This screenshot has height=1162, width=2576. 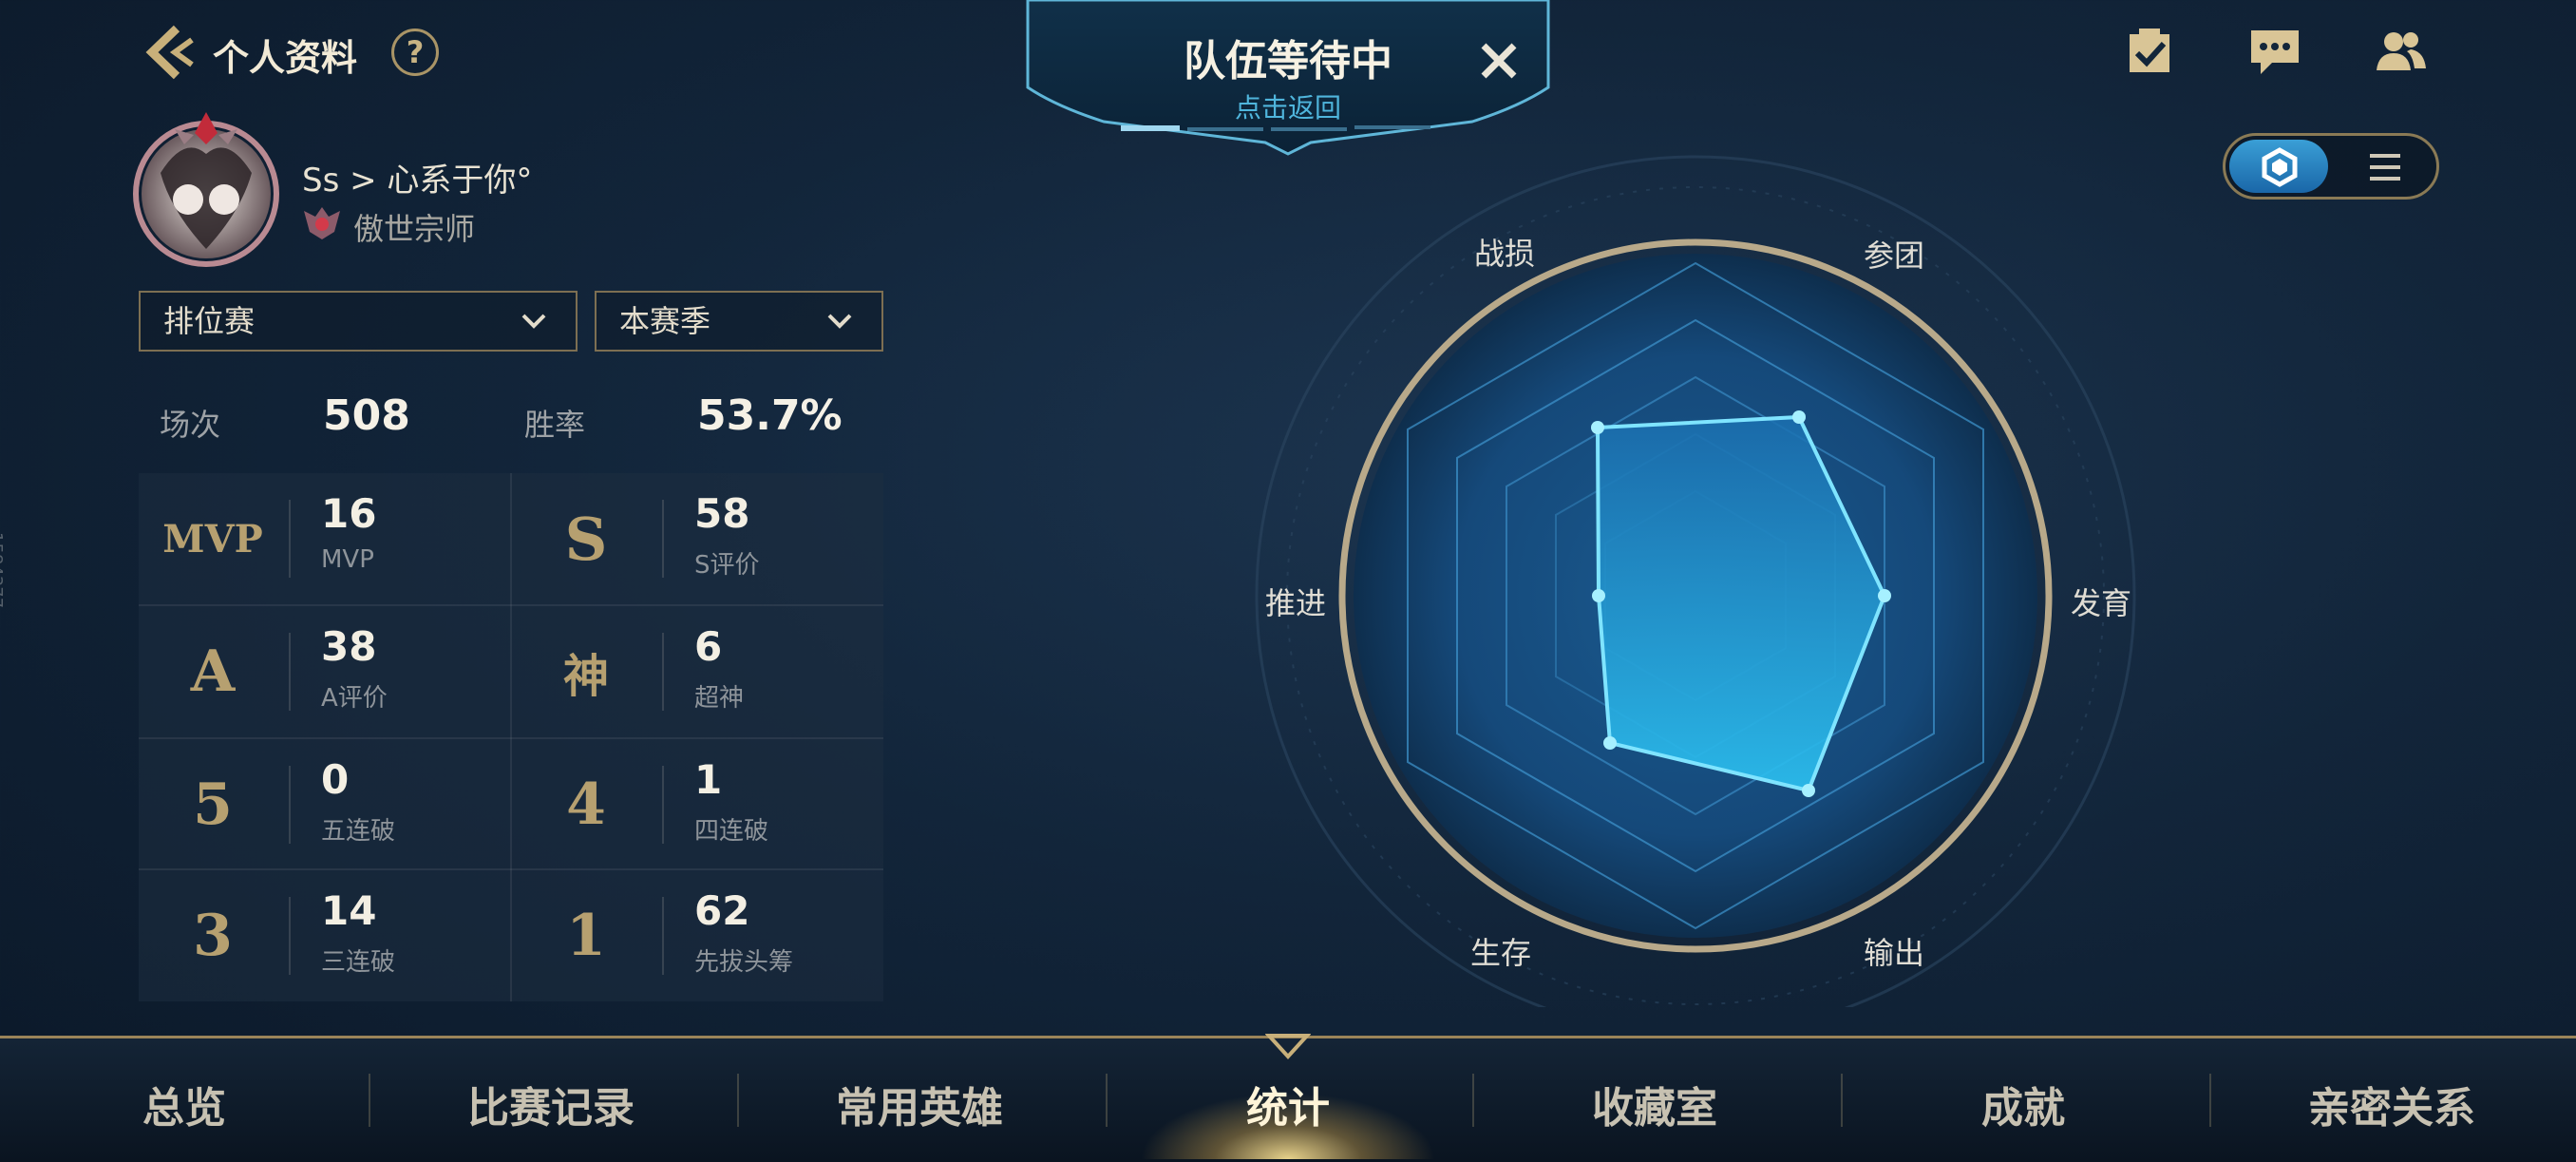 I want to click on season-dropdown: 本赛季, so click(x=739, y=321).